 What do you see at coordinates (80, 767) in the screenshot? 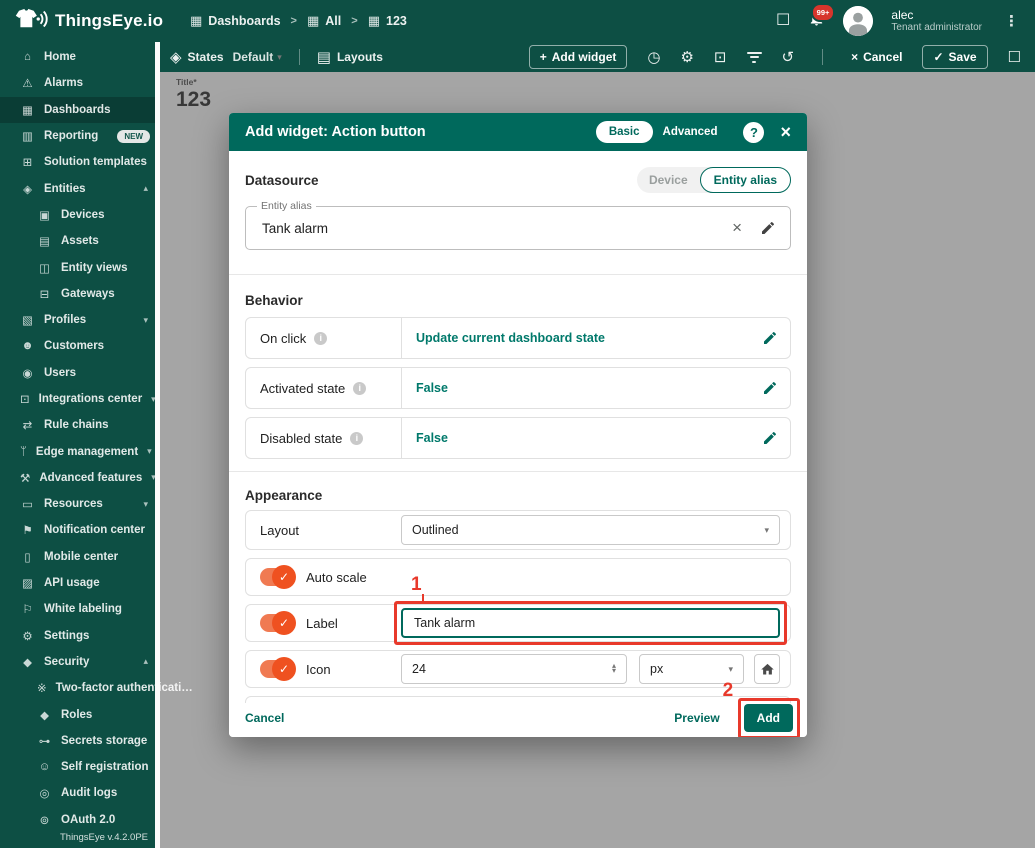
I see `sidebar-item-self-registration: ☺ Self registration` at bounding box center [80, 767].